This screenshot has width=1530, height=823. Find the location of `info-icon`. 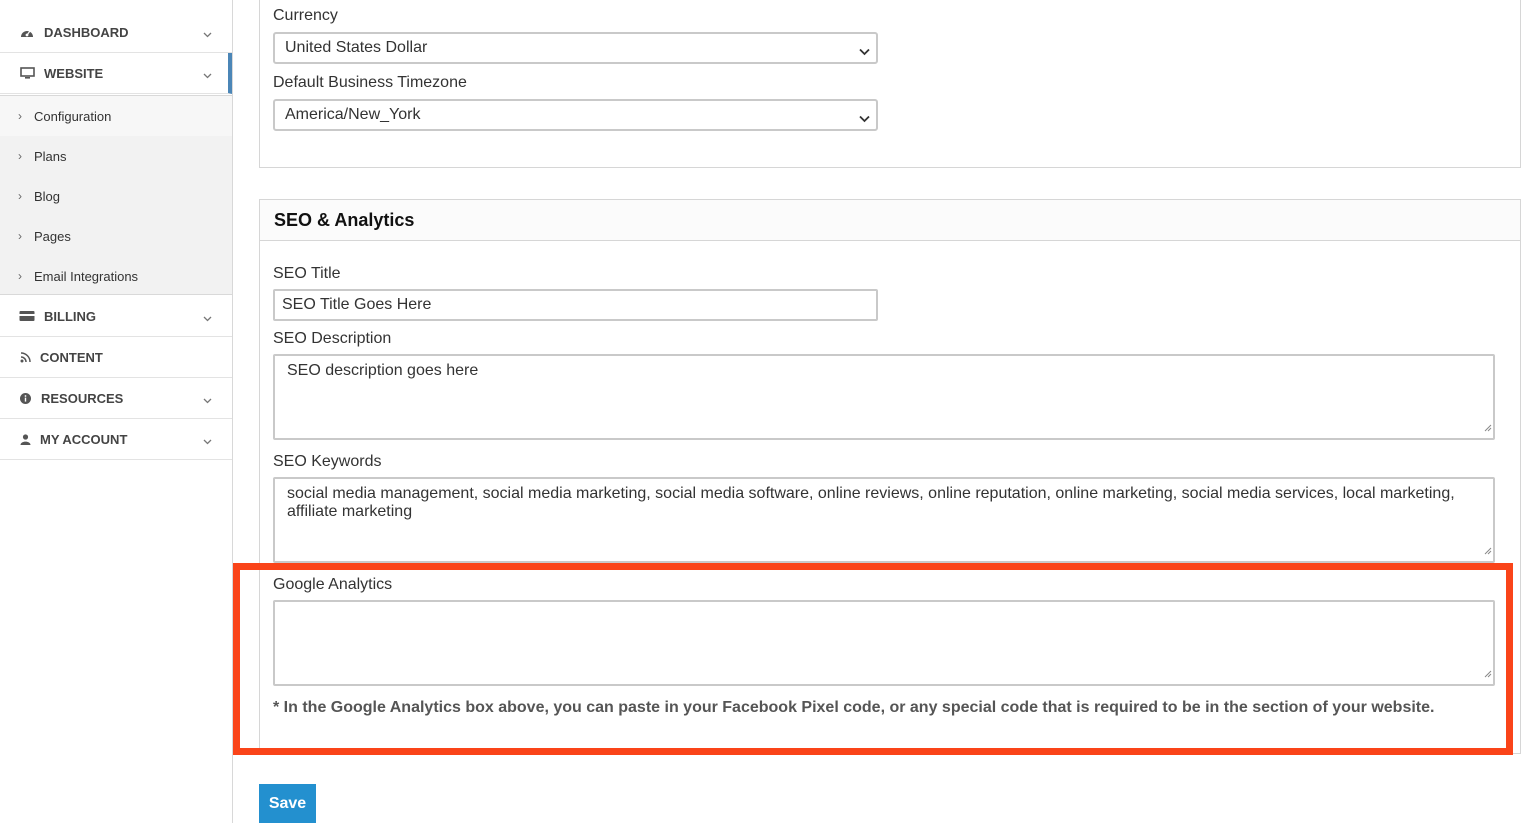

info-icon is located at coordinates (25, 398).